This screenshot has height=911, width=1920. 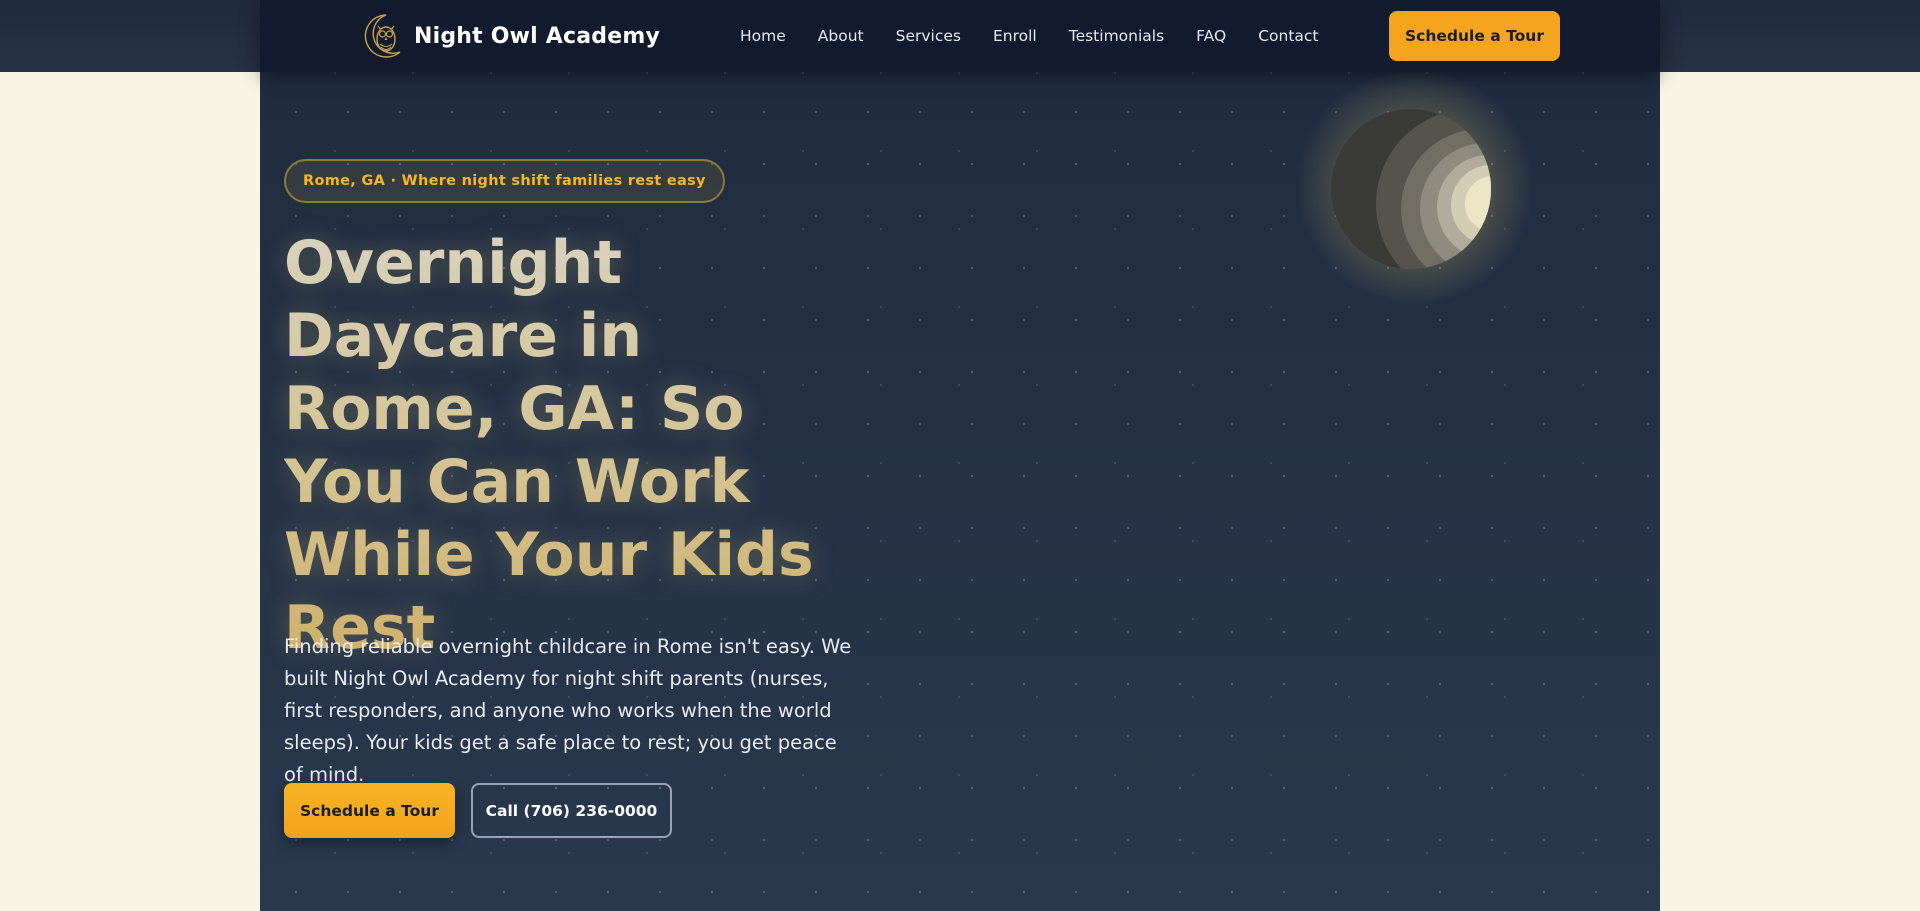 What do you see at coordinates (1116, 36) in the screenshot?
I see `nav-item-testimonials: Testimonials` at bounding box center [1116, 36].